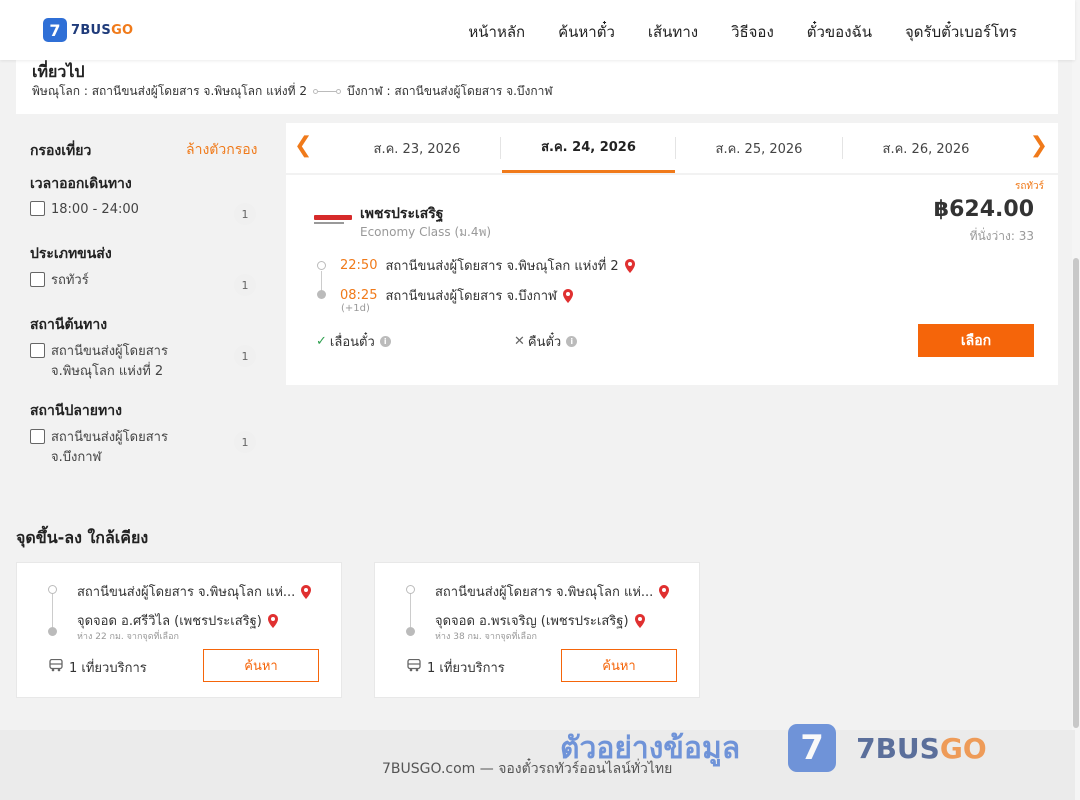  I want to click on arrival-stop: 08:25 สถานีขนส่งผู้โดยสาร จ.บึงกาฬ, so click(456, 295).